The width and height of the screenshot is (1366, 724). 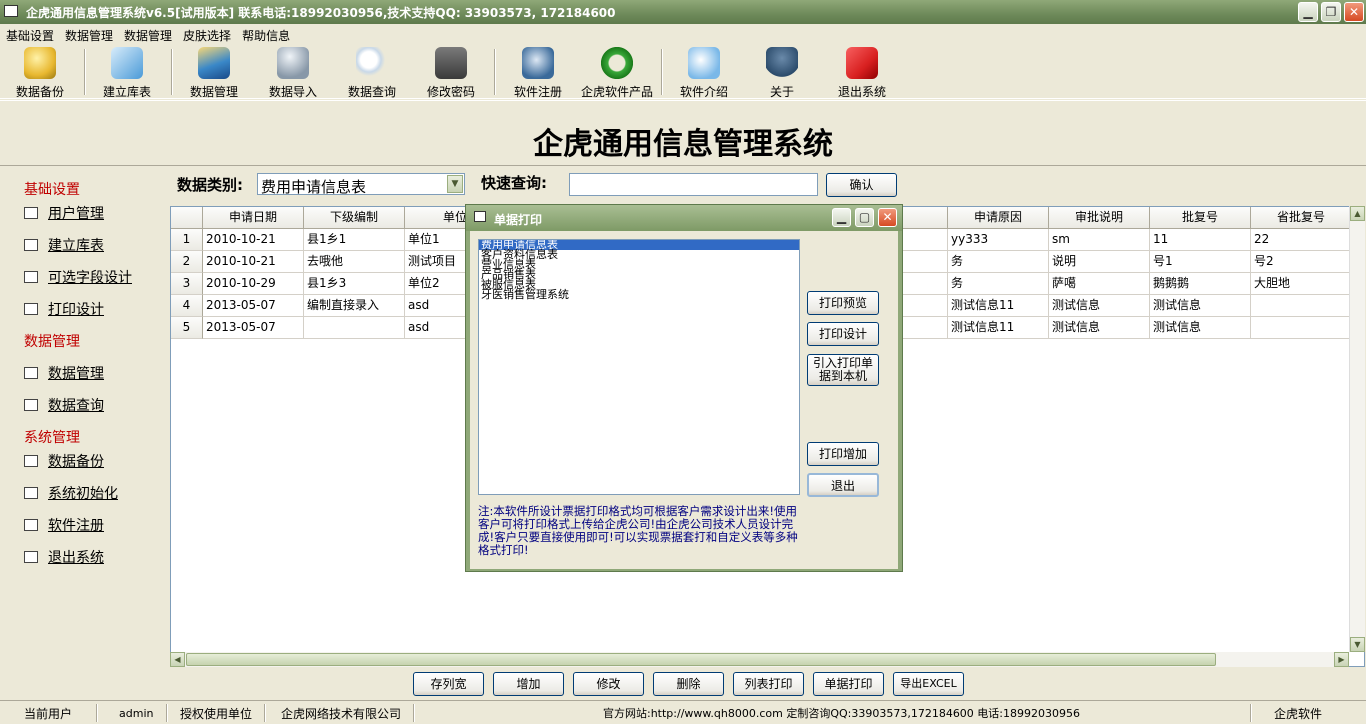 I want to click on row-number: 1, so click(x=187, y=240).